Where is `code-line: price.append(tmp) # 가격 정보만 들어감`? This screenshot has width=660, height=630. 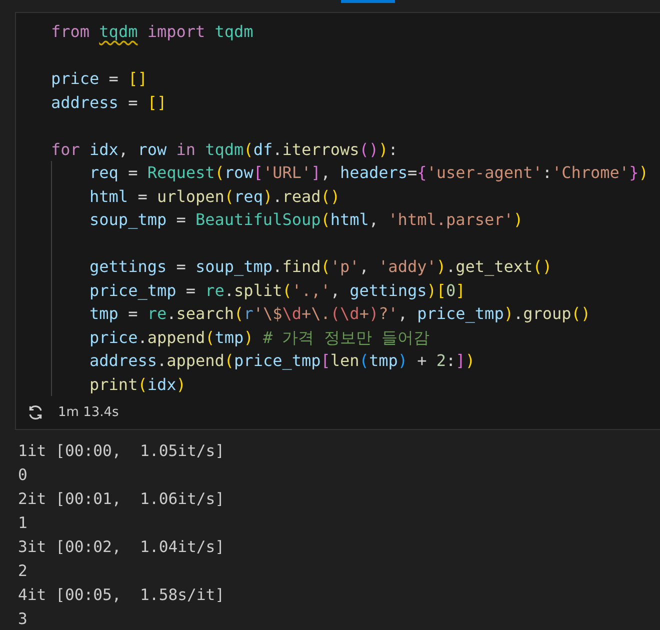
code-line: price.append(tmp) # 가격 정보만 들어감 is located at coordinates (260, 337).